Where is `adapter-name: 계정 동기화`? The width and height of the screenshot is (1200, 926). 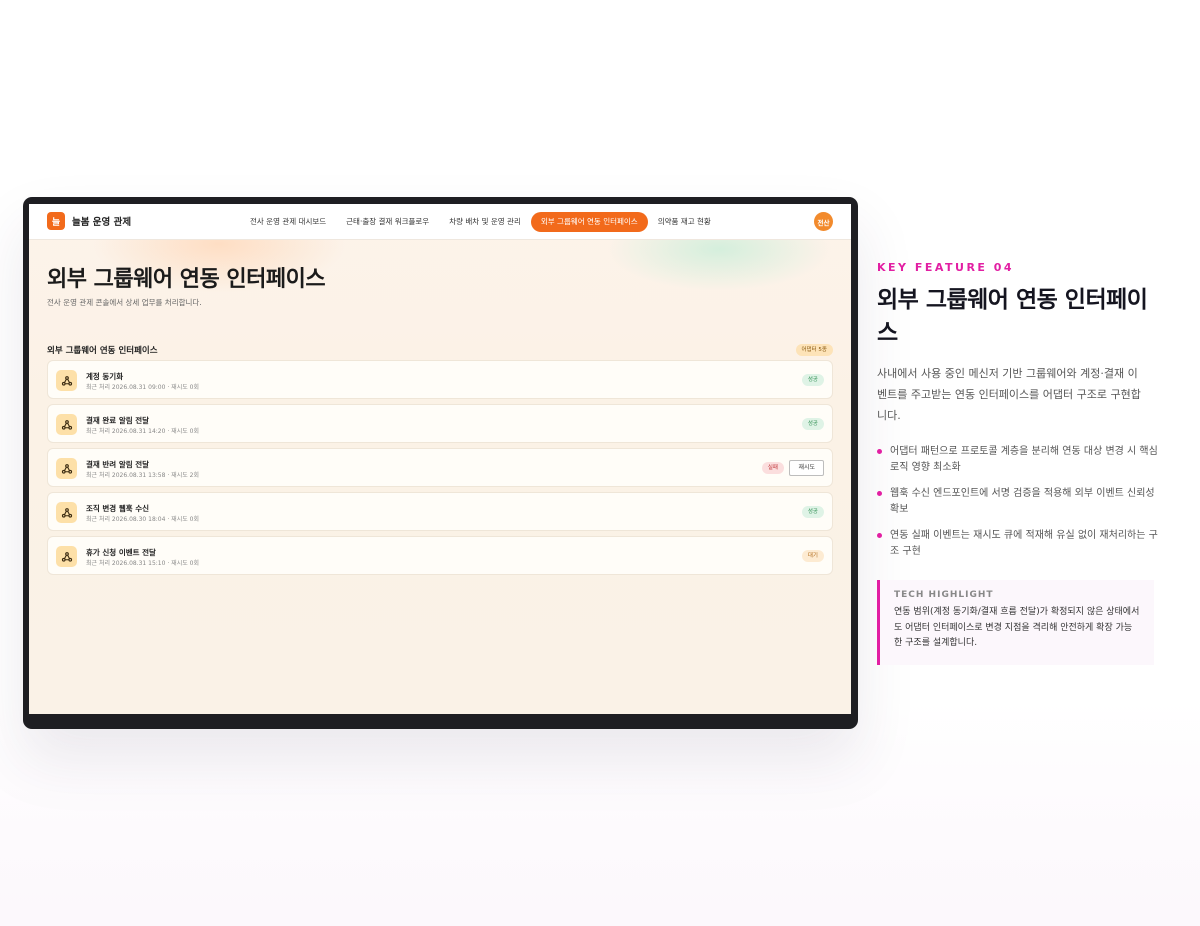
adapter-name: 계정 동기화 is located at coordinates (105, 376).